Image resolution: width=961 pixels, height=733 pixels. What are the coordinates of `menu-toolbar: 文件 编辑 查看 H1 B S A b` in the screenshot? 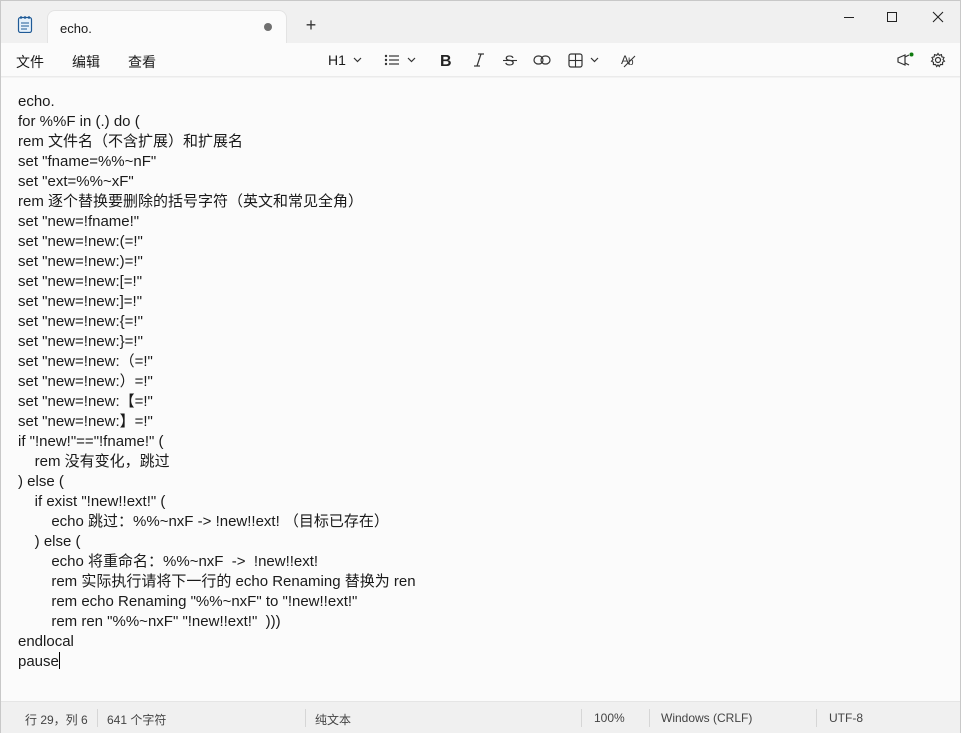 It's located at (480, 60).